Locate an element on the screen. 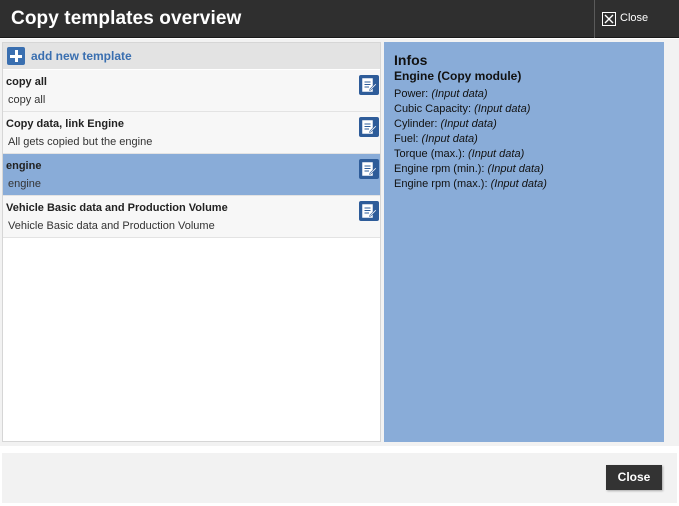  template-name: copy all is located at coordinates (26, 82).